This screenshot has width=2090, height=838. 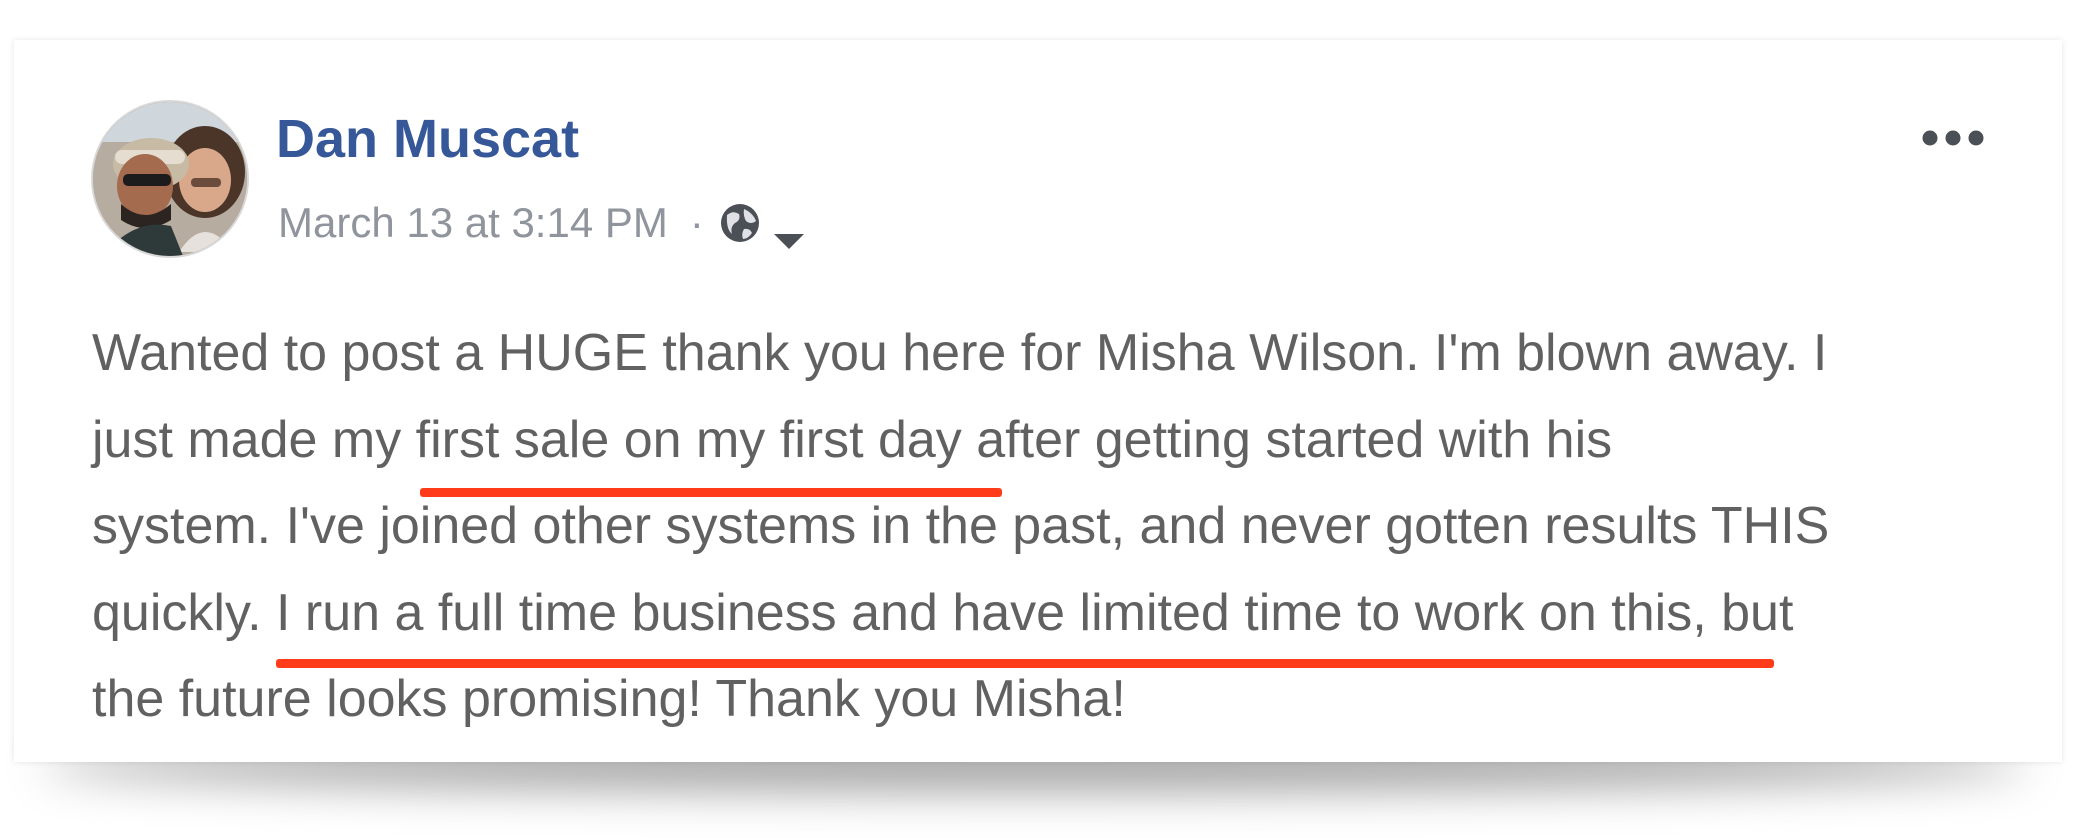 What do you see at coordinates (740, 223) in the screenshot?
I see `globe-icon` at bounding box center [740, 223].